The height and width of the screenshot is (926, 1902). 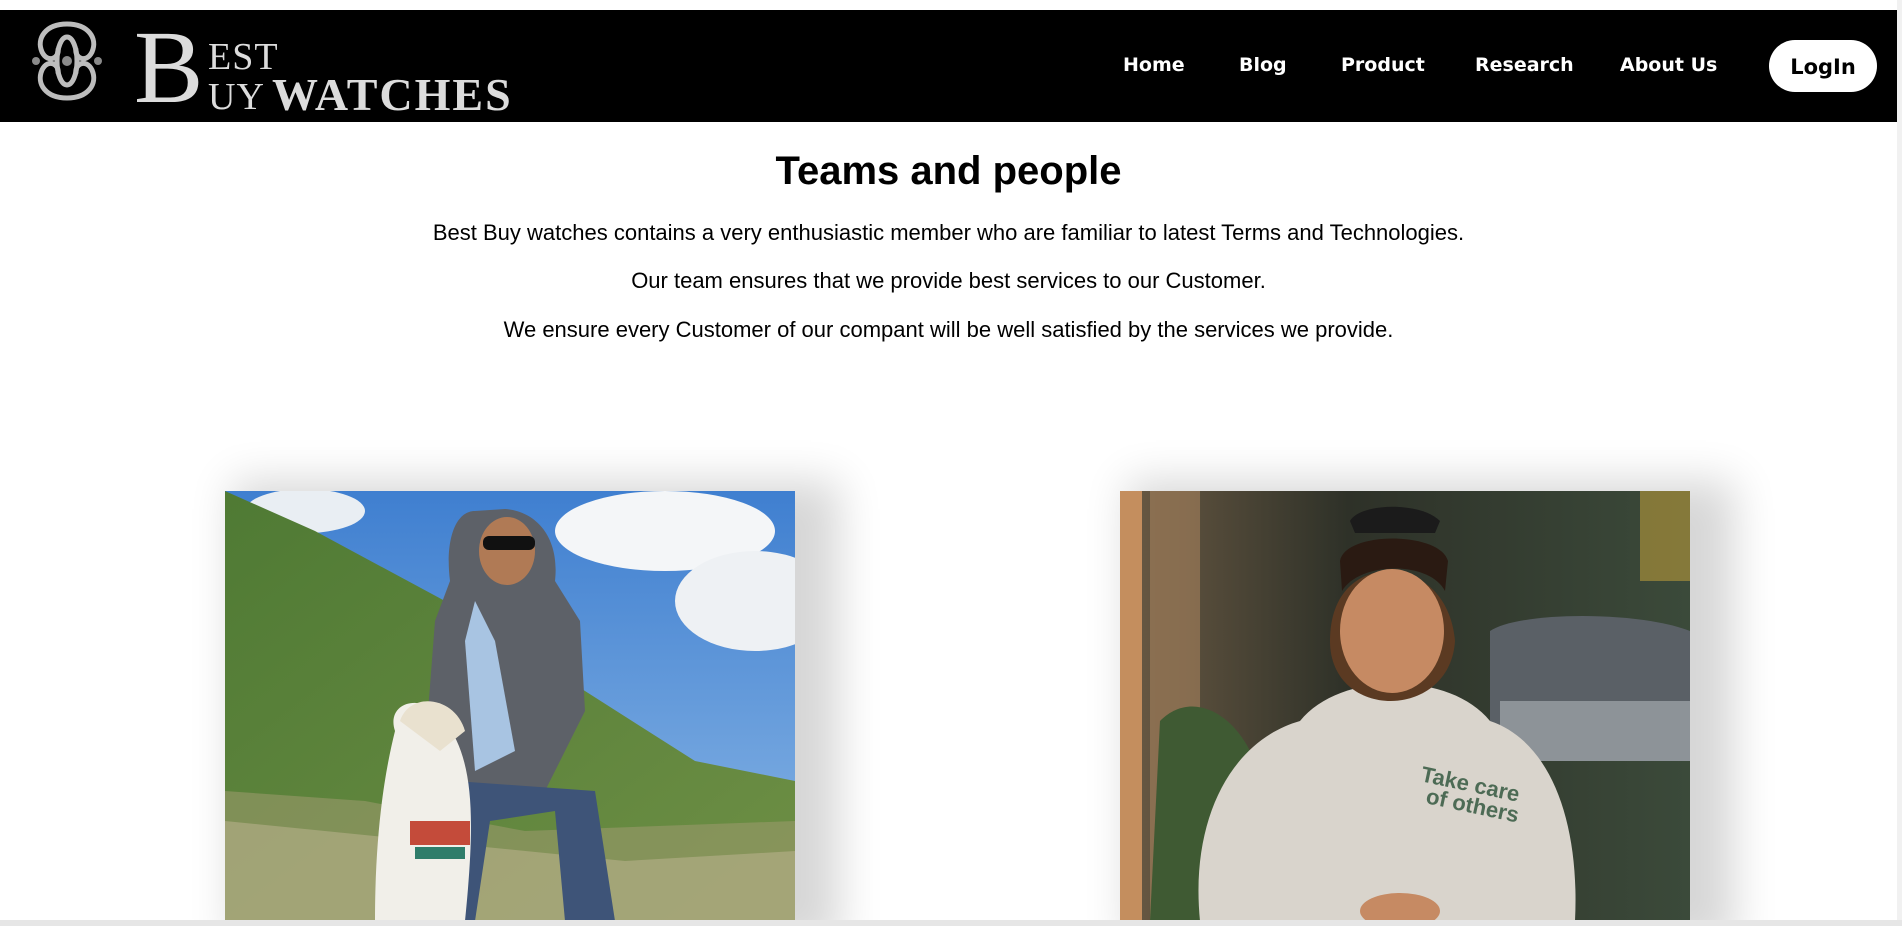 What do you see at coordinates (1524, 65) in the screenshot?
I see `nav-research: Research` at bounding box center [1524, 65].